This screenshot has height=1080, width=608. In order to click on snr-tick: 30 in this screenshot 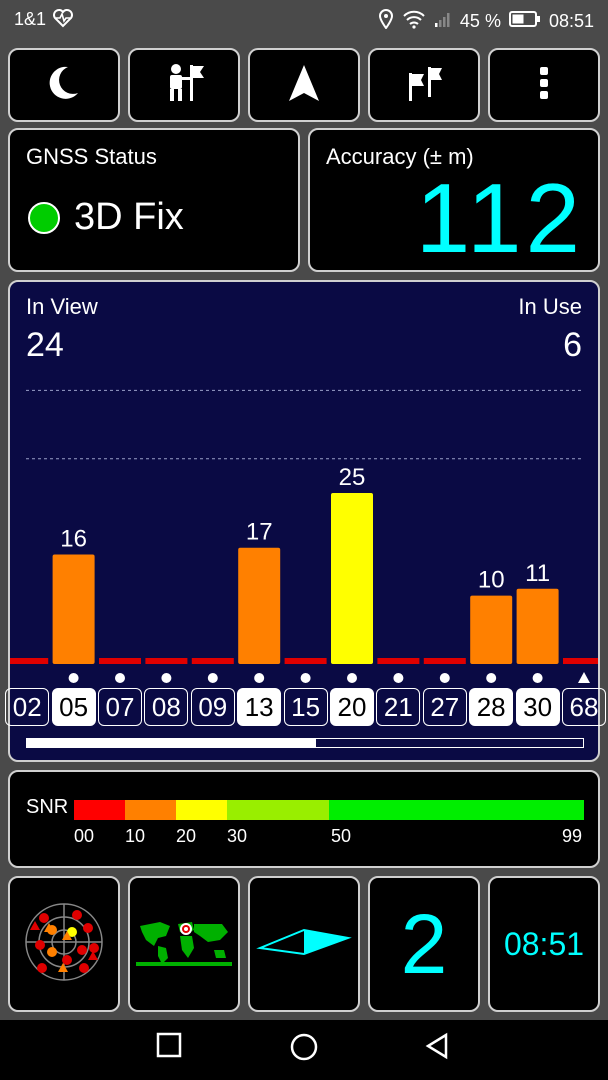, I will do `click(237, 836)`.